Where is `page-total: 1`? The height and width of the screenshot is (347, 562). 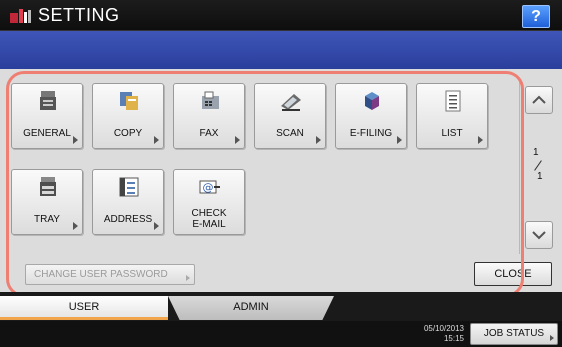 page-total: 1 is located at coordinates (540, 176).